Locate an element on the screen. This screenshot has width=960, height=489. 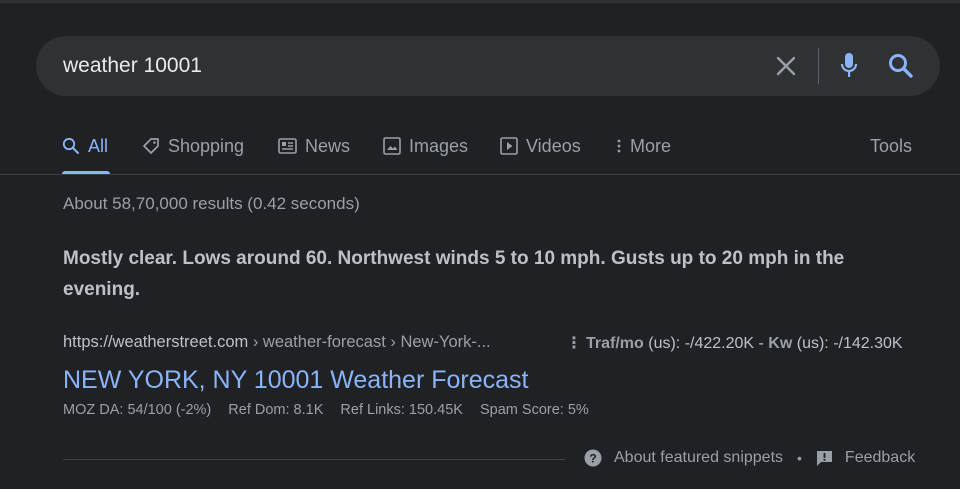
moz-ref-links: Ref Links: 150.45K is located at coordinates (401, 410).